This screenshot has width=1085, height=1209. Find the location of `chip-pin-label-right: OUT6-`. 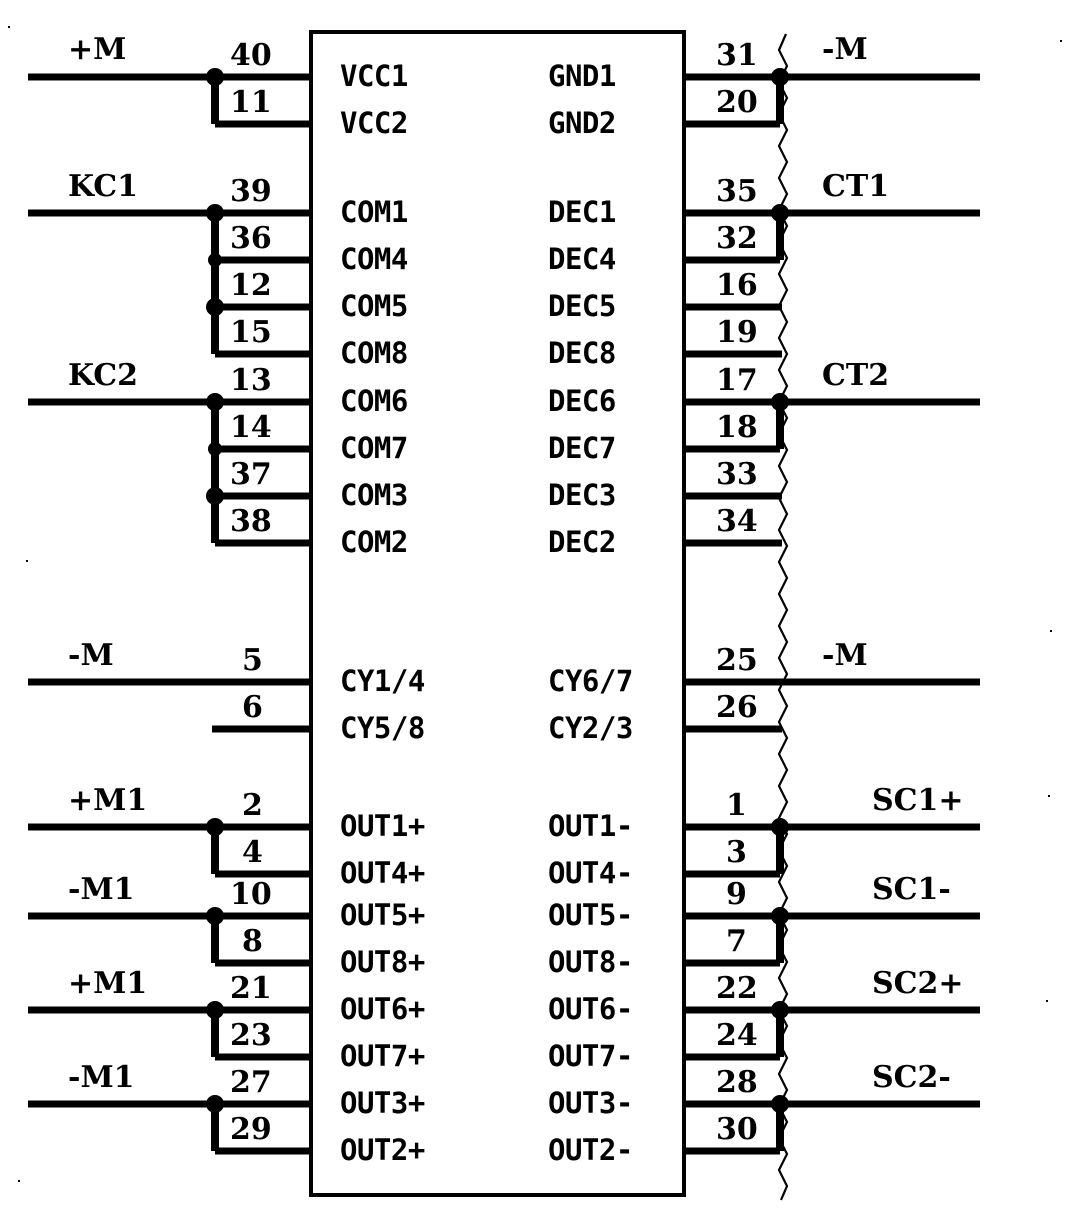

chip-pin-label-right: OUT6- is located at coordinates (590, 1009).